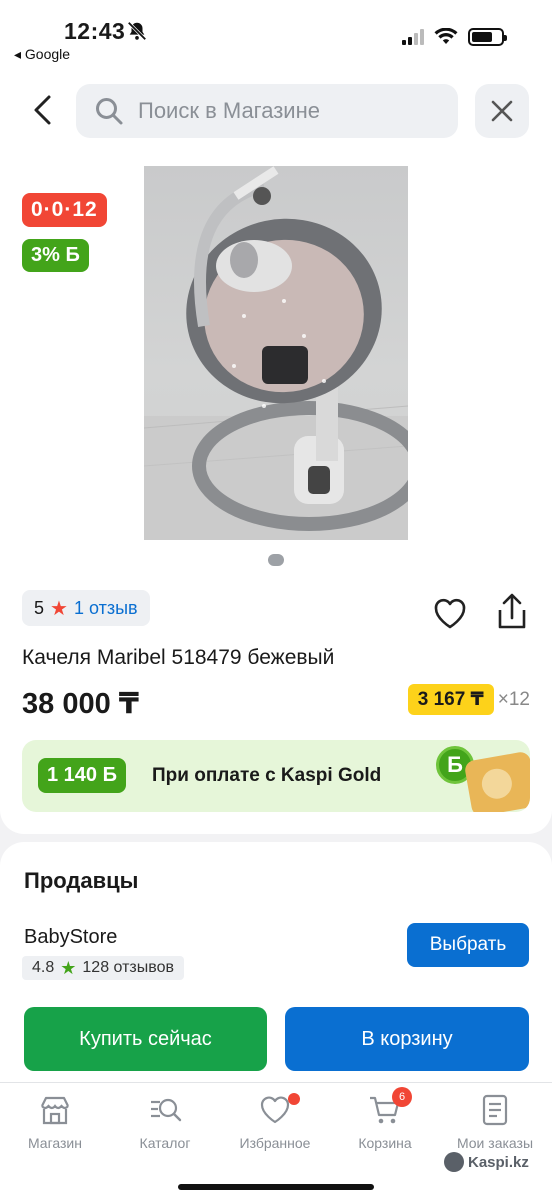 Image resolution: width=552 pixels, height=1200 pixels. What do you see at coordinates (513, 699) in the screenshot?
I see `monthly-months: ×12` at bounding box center [513, 699].